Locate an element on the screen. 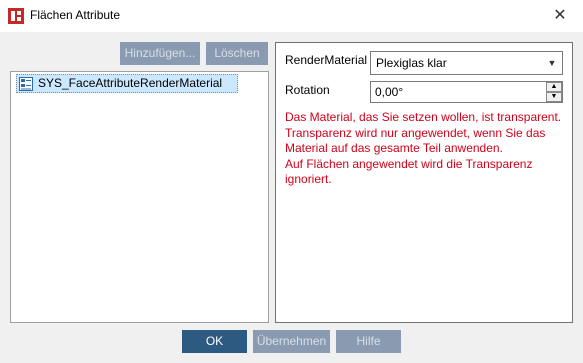 The width and height of the screenshot is (583, 363). apply-button: Übernehmen is located at coordinates (291, 341).